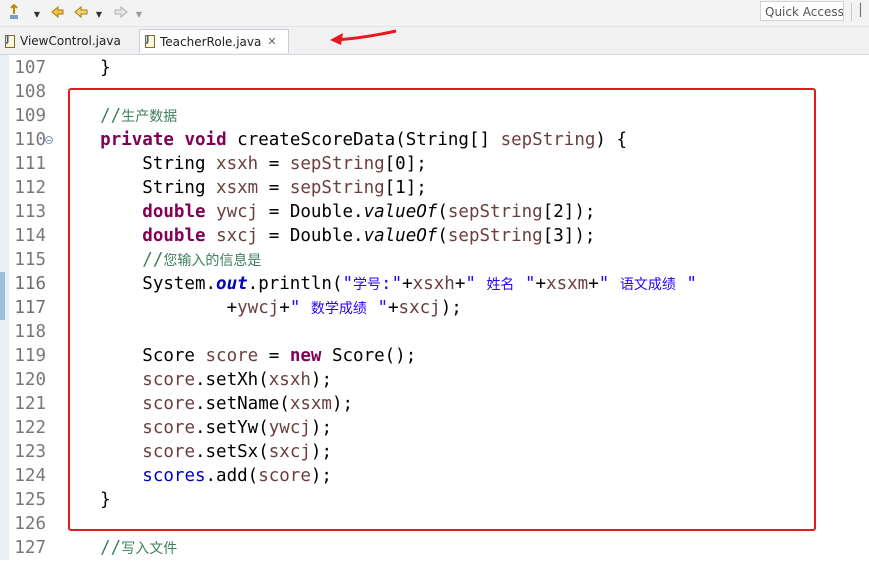 This screenshot has width=869, height=561. I want to click on code-text: //生产数据, so click(117, 116).